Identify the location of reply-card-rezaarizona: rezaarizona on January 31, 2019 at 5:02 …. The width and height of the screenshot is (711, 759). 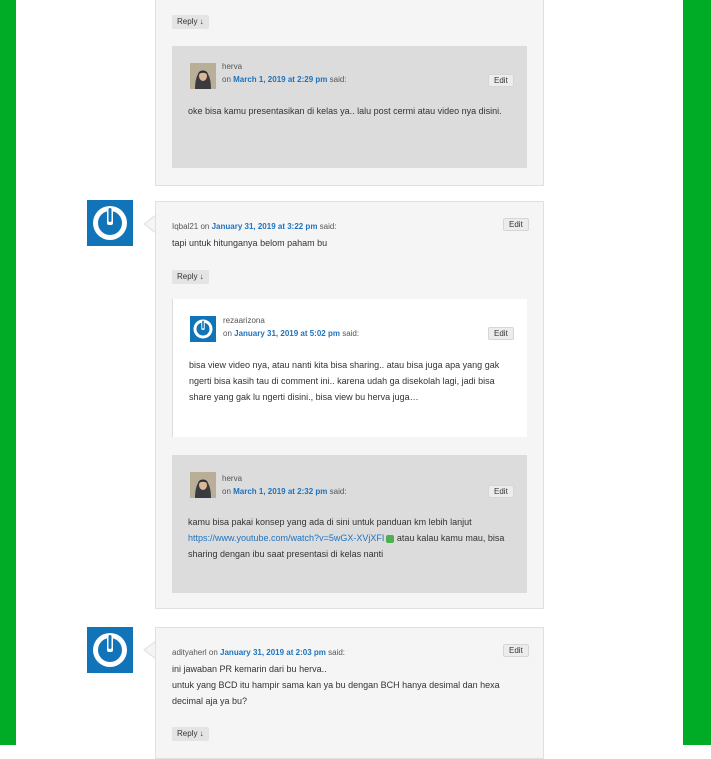
(349, 368).